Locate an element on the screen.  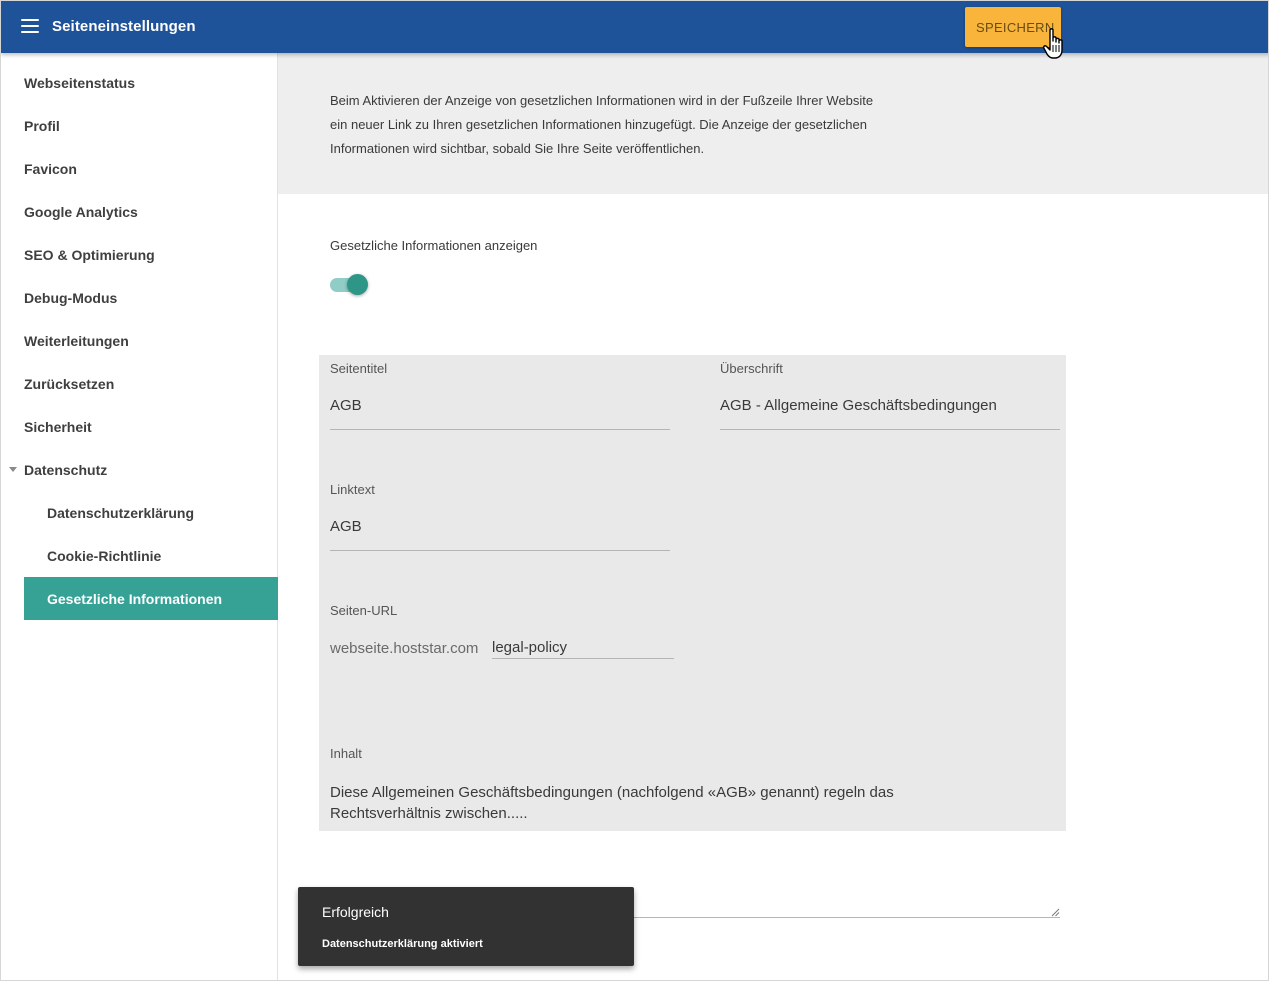
page-url-label: Seiten-URL is located at coordinates (364, 610).